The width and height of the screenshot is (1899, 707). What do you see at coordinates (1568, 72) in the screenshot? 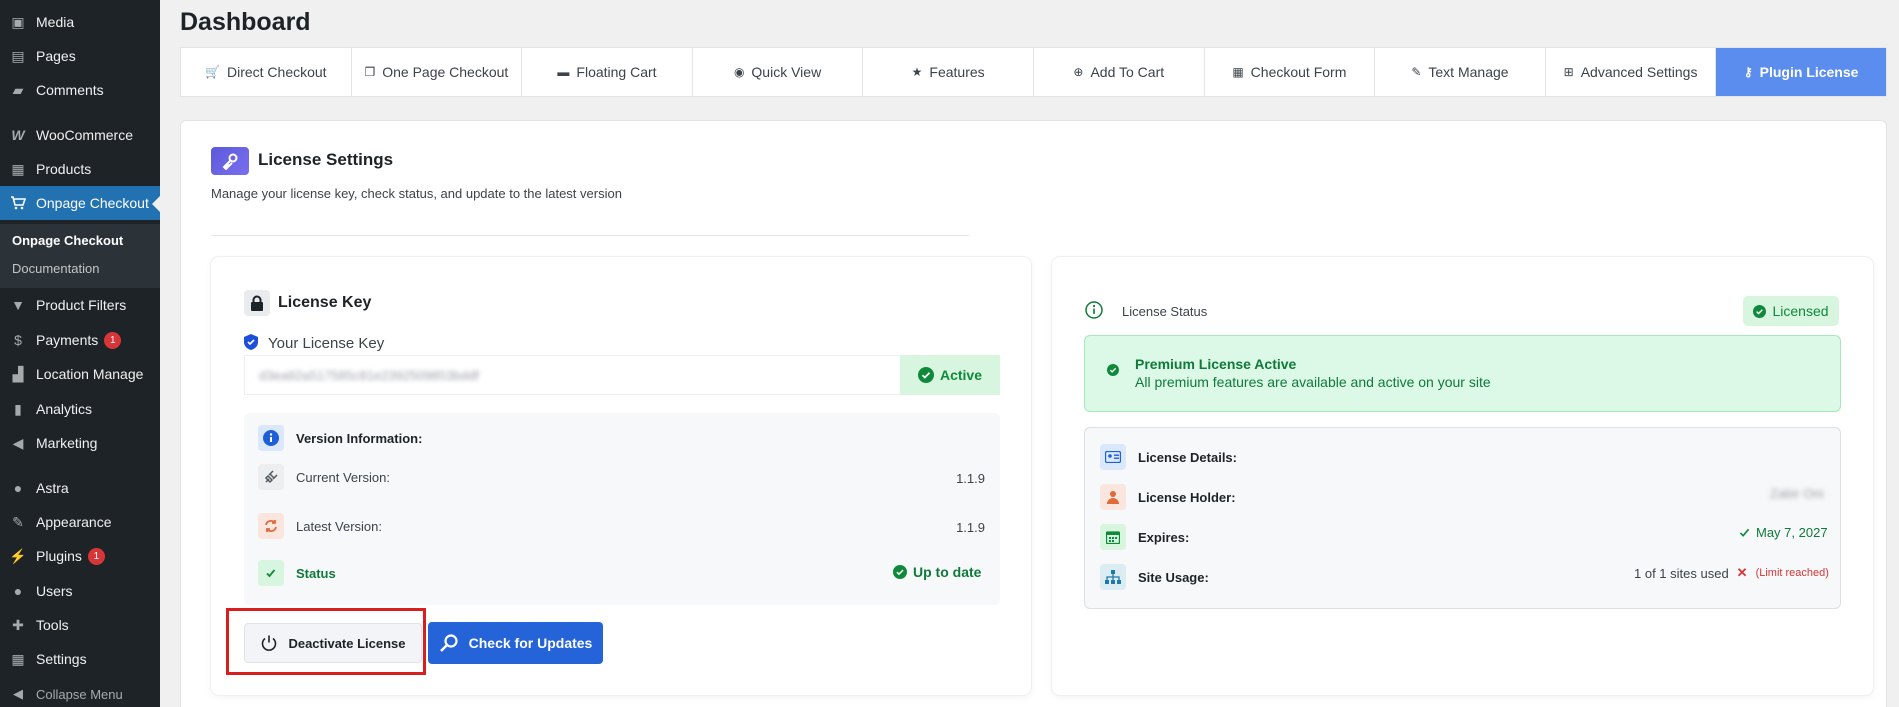
I see `grid-icon: ⊞` at bounding box center [1568, 72].